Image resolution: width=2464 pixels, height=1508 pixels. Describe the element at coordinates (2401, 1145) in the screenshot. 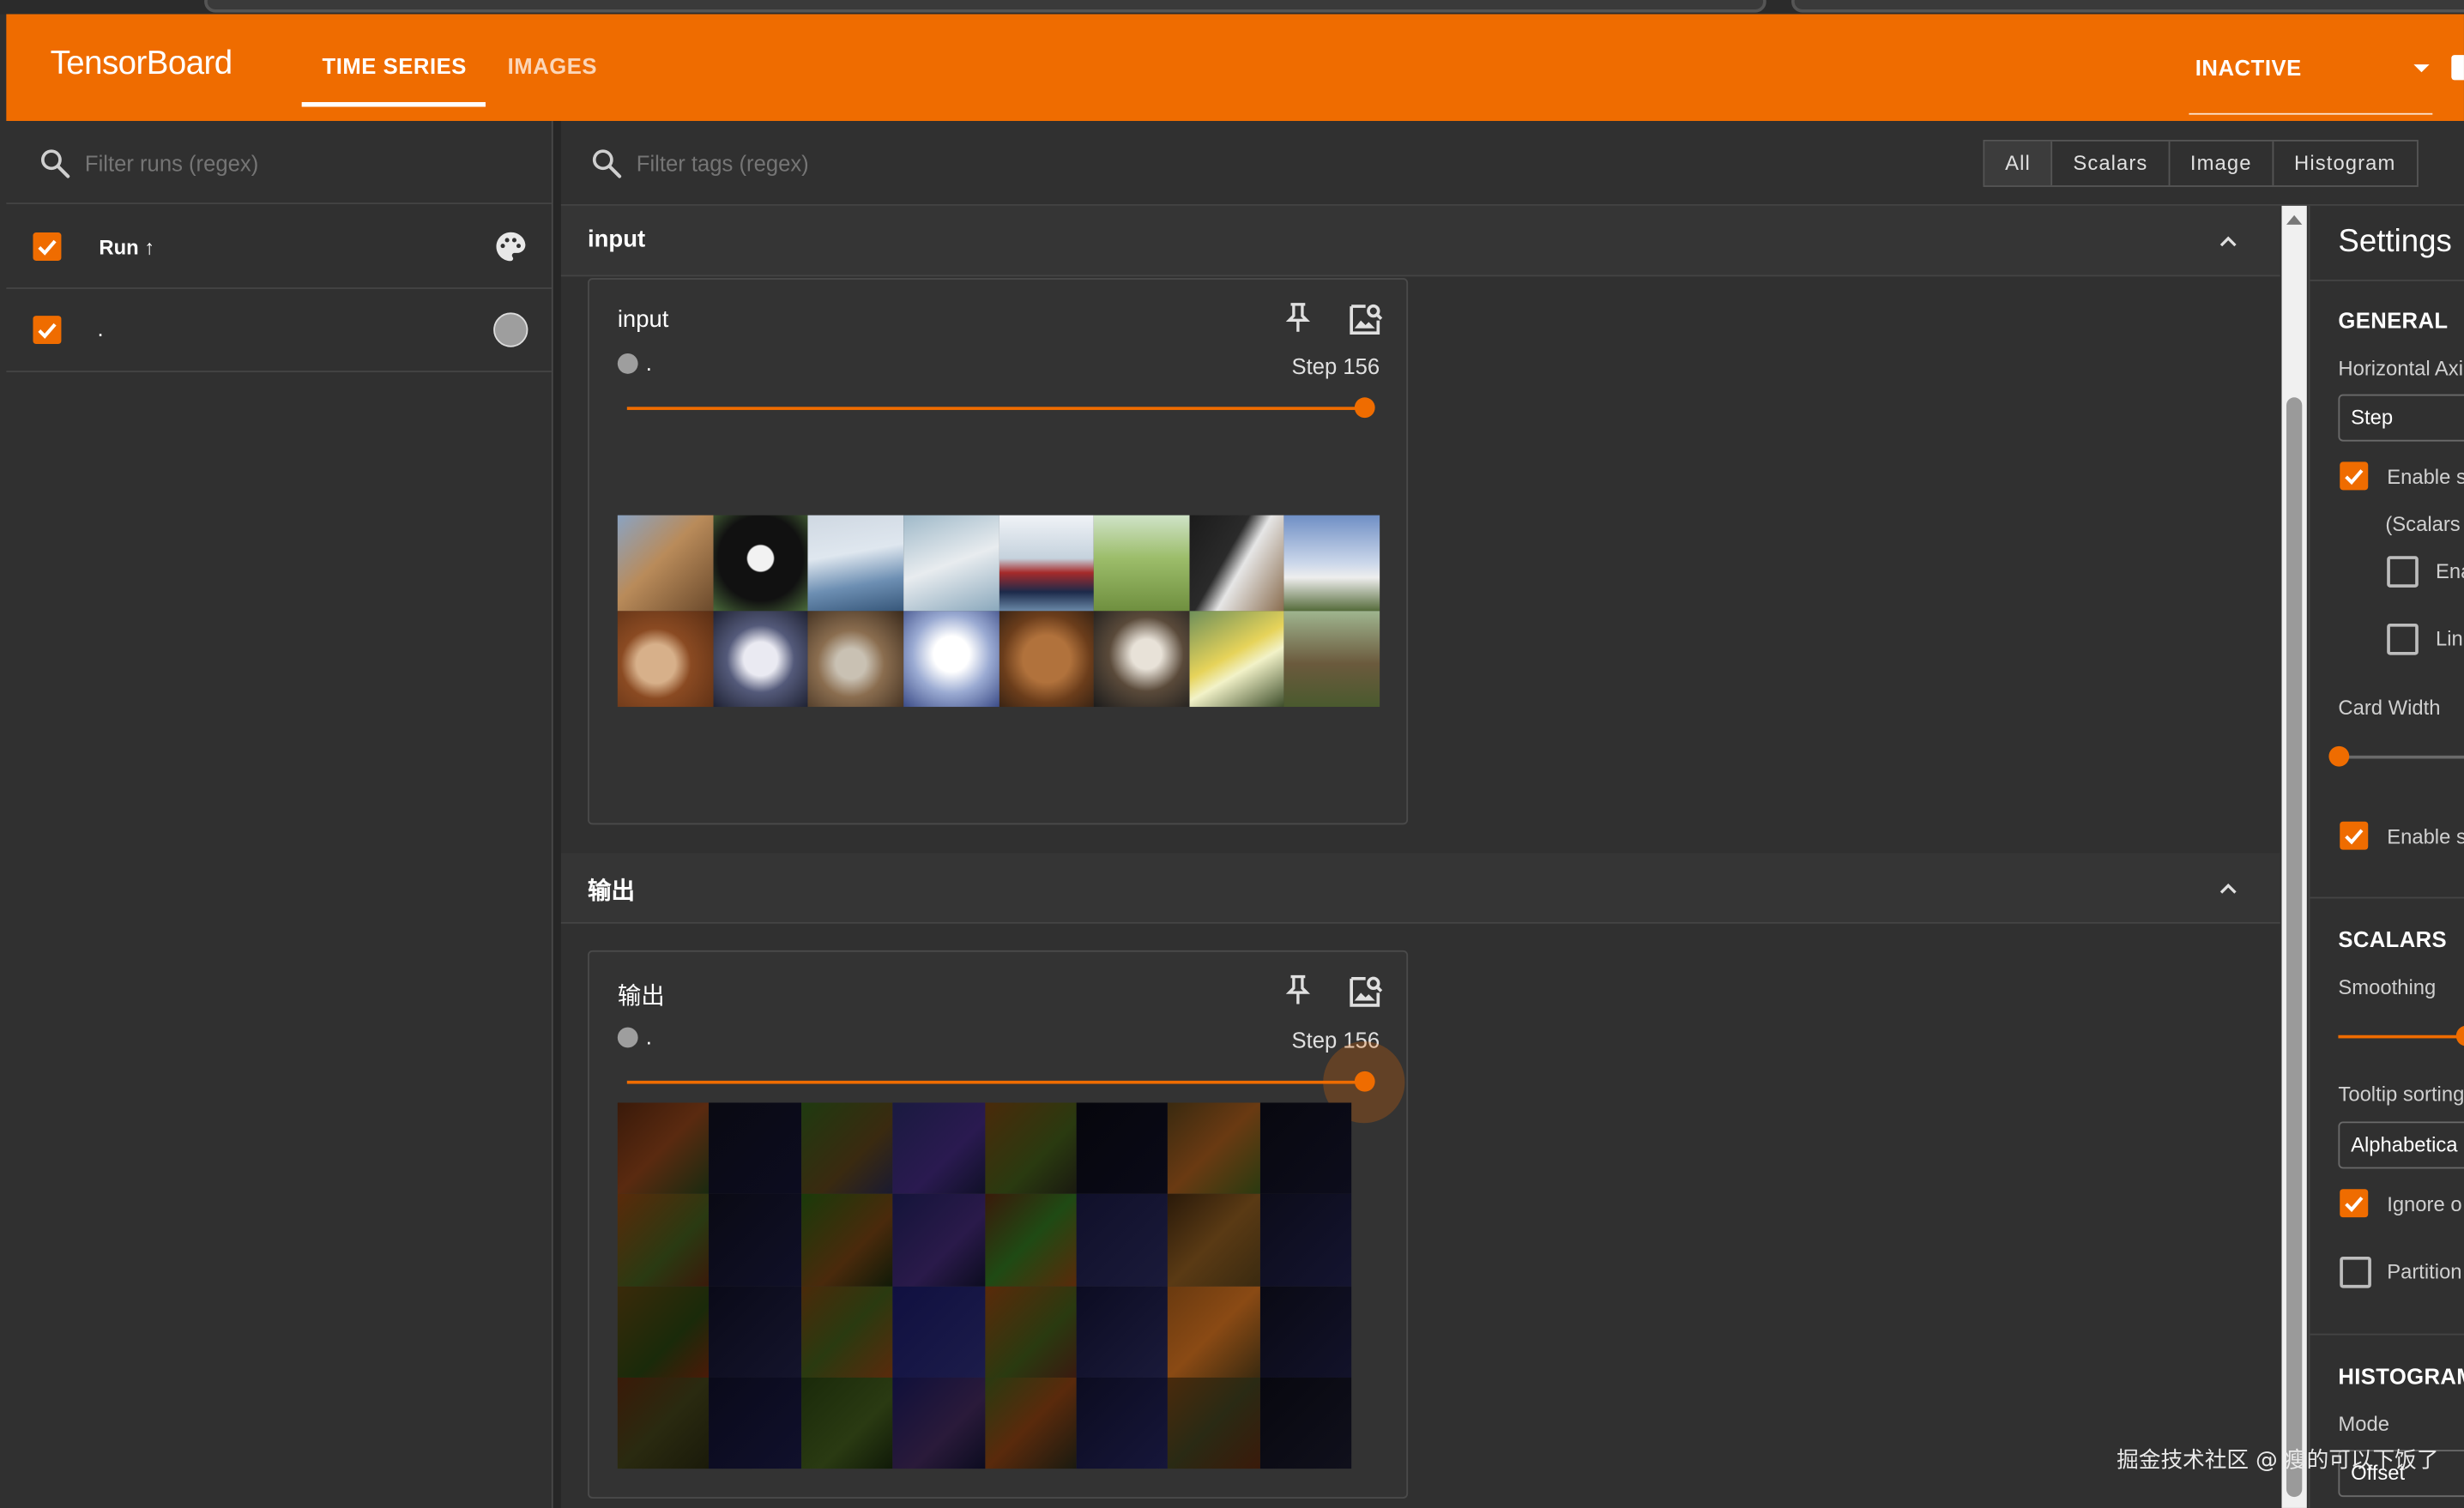

I see `tooltip-sorting-select: Alphabetica` at that location.